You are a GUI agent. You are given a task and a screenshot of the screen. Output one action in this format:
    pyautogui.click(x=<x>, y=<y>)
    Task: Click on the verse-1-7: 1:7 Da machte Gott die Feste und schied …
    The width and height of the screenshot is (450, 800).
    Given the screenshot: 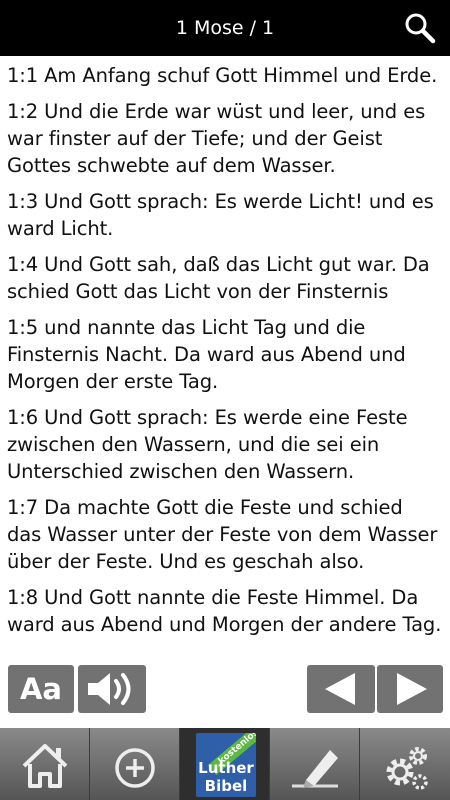 What is the action you would take?
    pyautogui.click(x=222, y=534)
    